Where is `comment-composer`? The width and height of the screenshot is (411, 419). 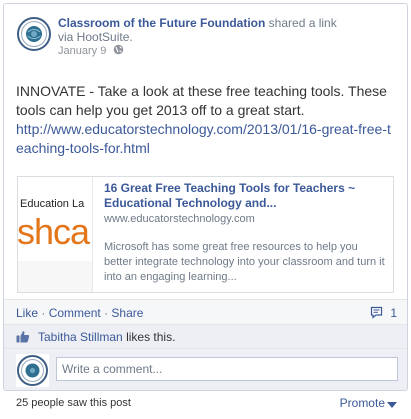 comment-composer is located at coordinates (205, 369).